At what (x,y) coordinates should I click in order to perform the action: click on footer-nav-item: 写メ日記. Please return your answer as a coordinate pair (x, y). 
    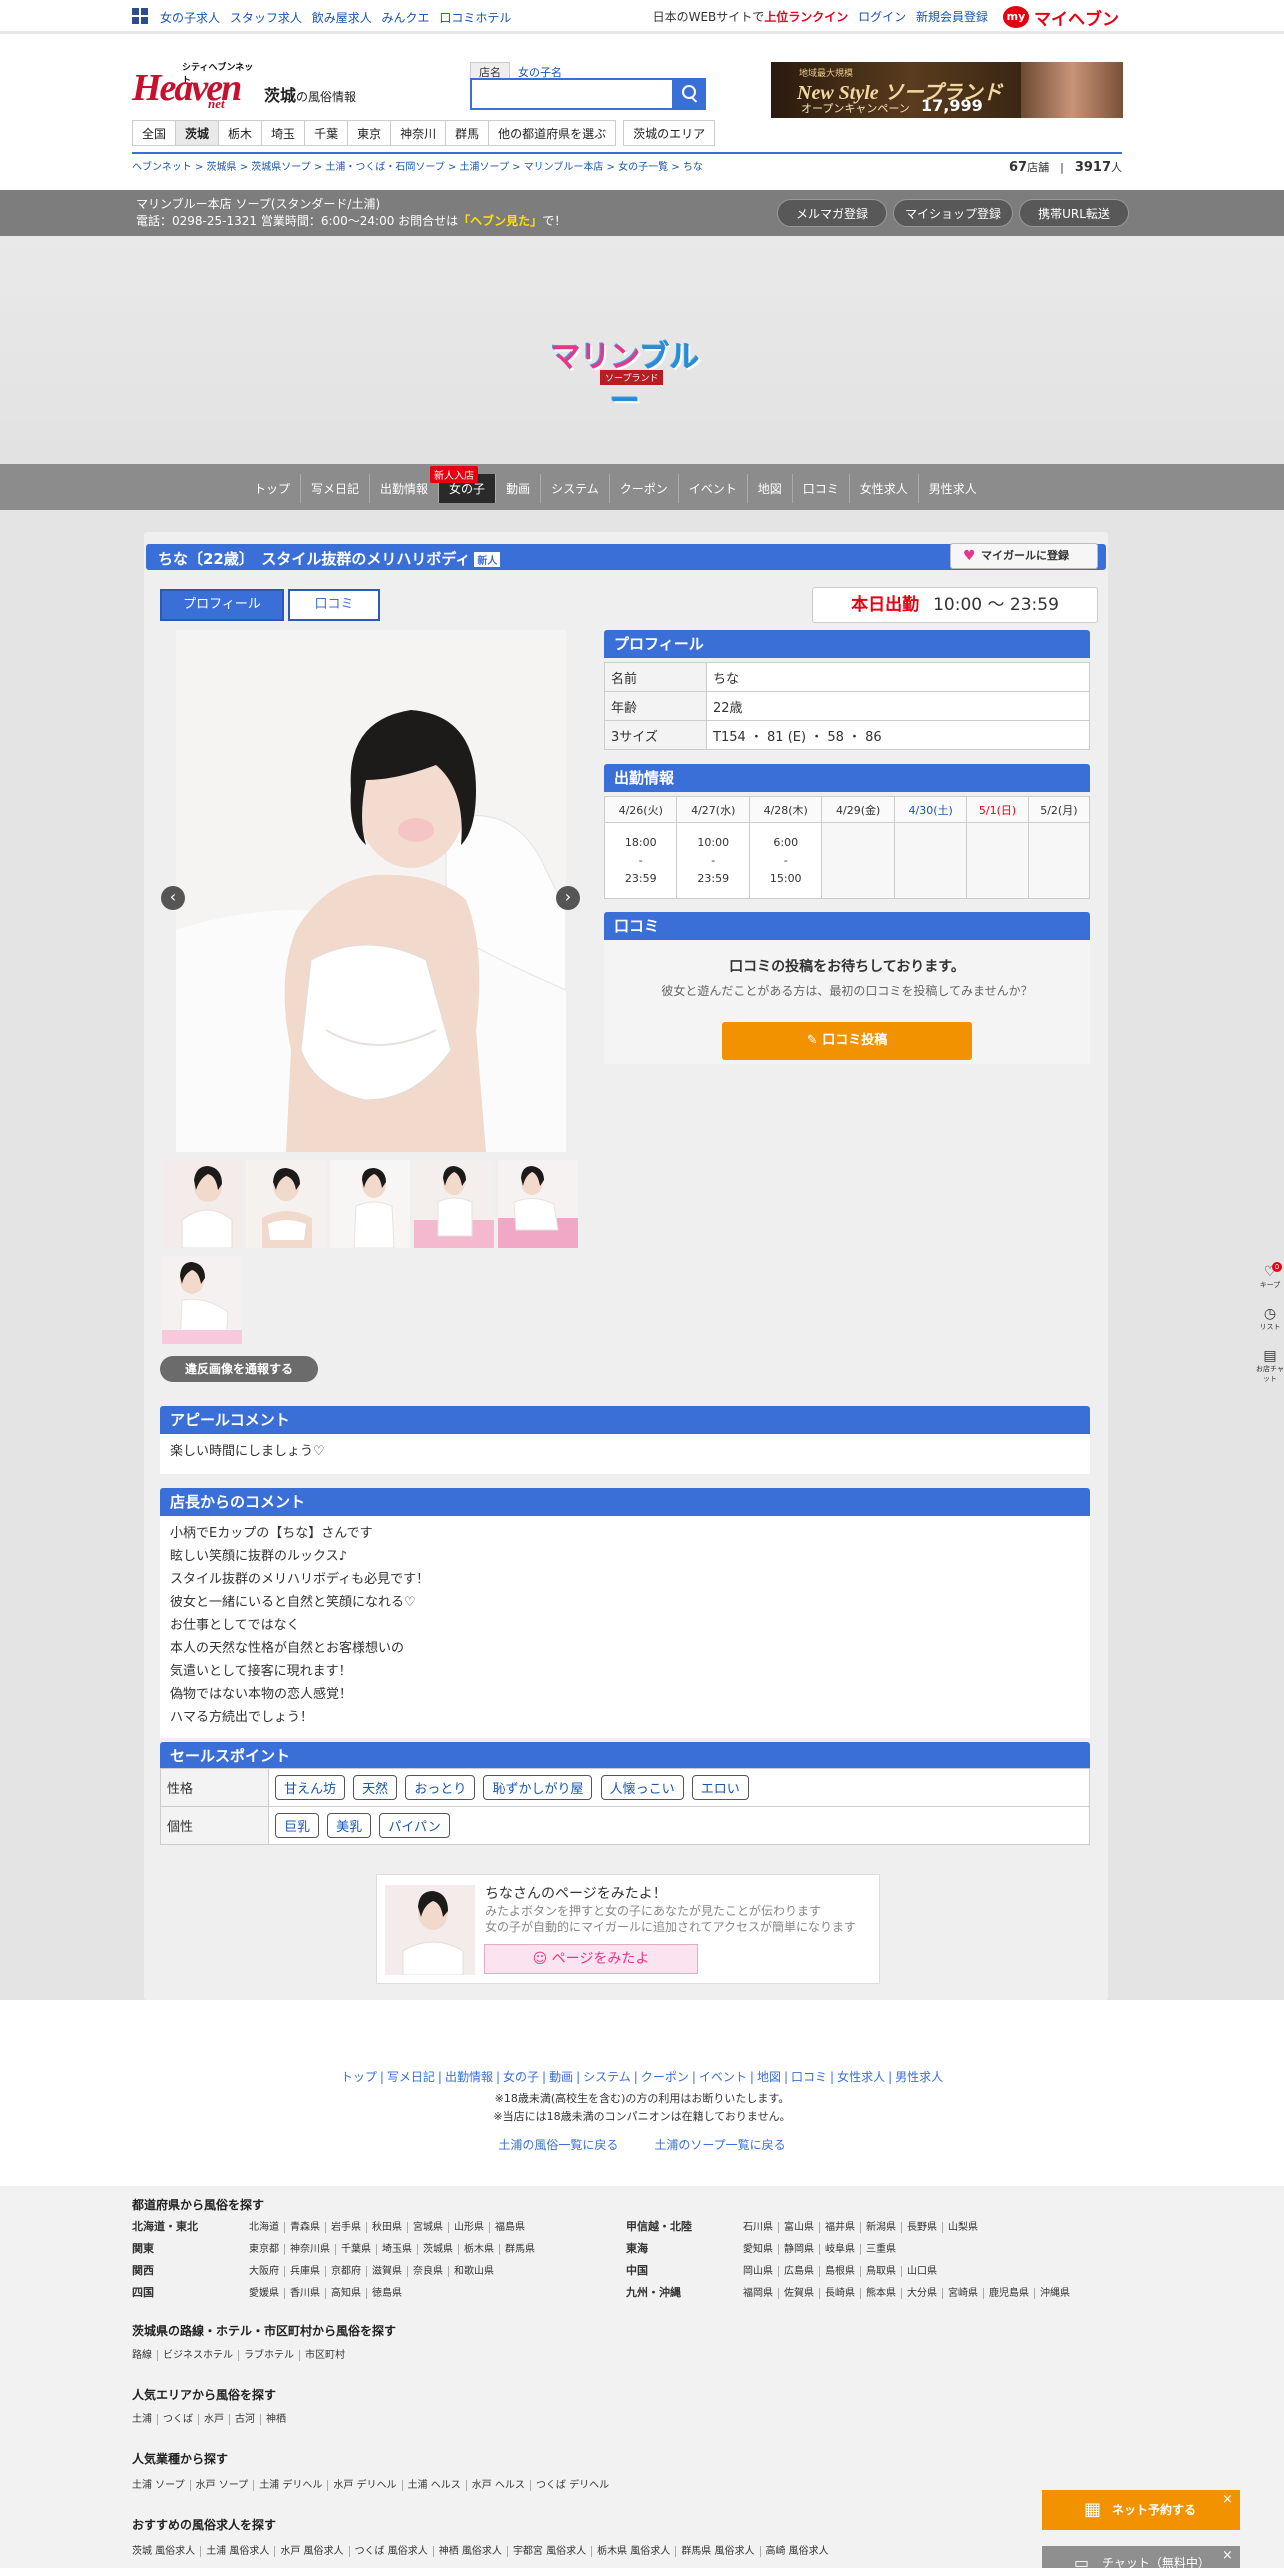
    Looking at the image, I should click on (411, 2077).